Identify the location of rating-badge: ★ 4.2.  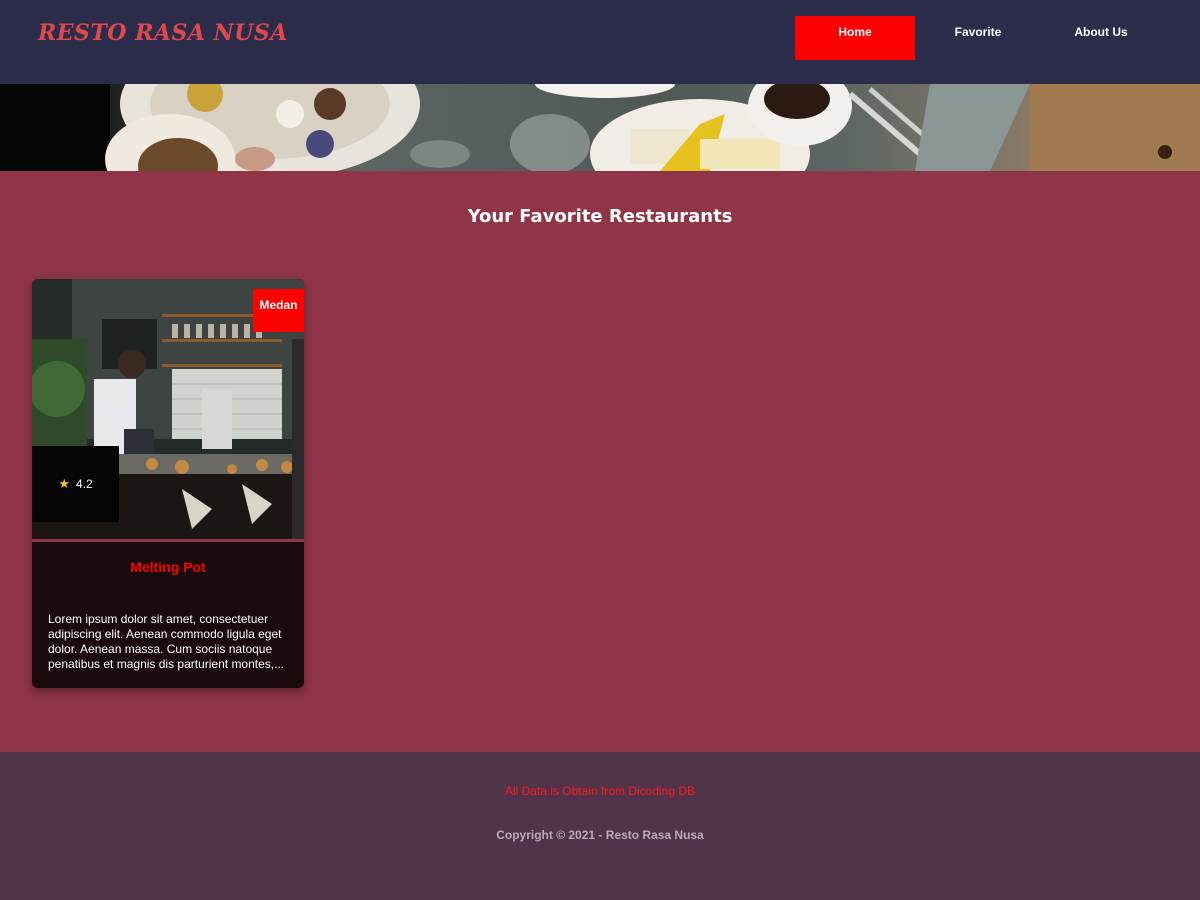
(75, 484).